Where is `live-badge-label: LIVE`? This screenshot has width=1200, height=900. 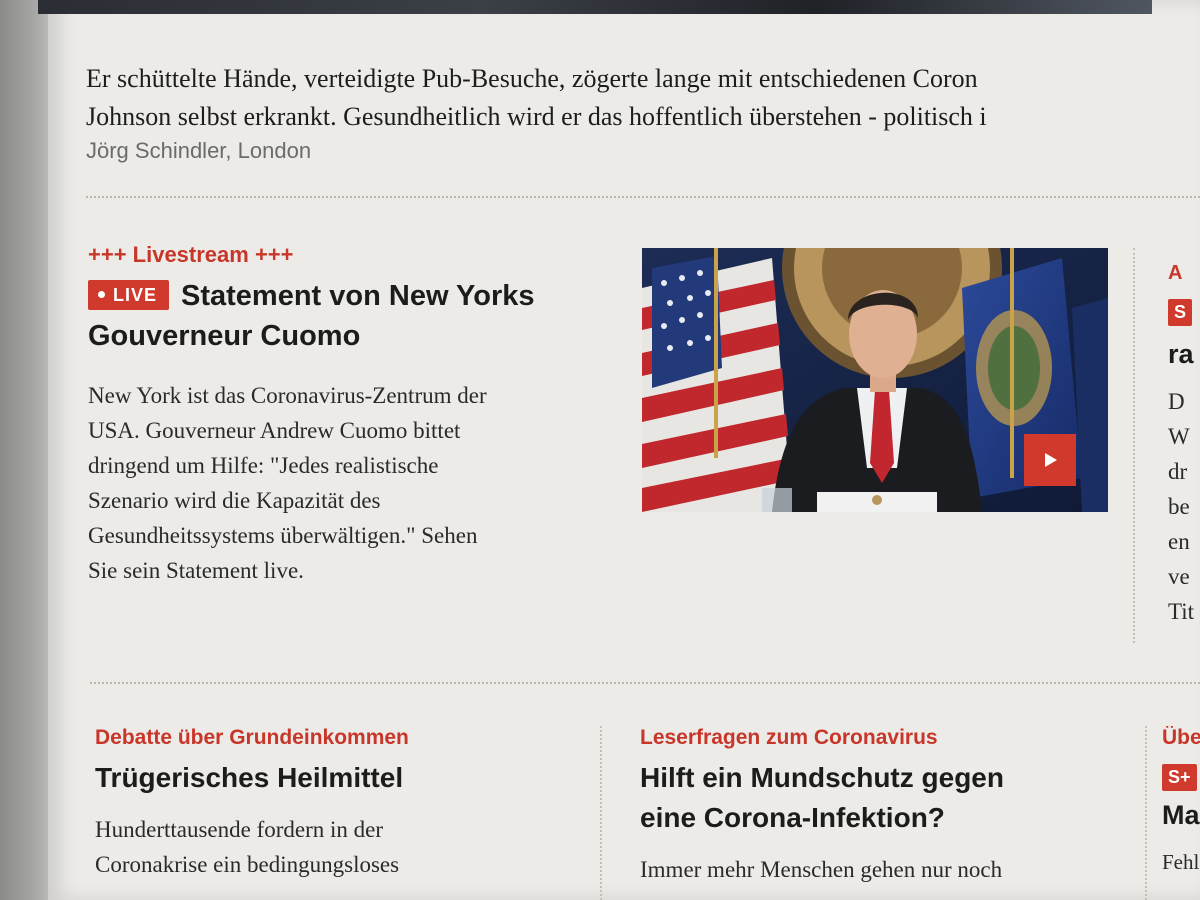
live-badge-label: LIVE is located at coordinates (135, 295).